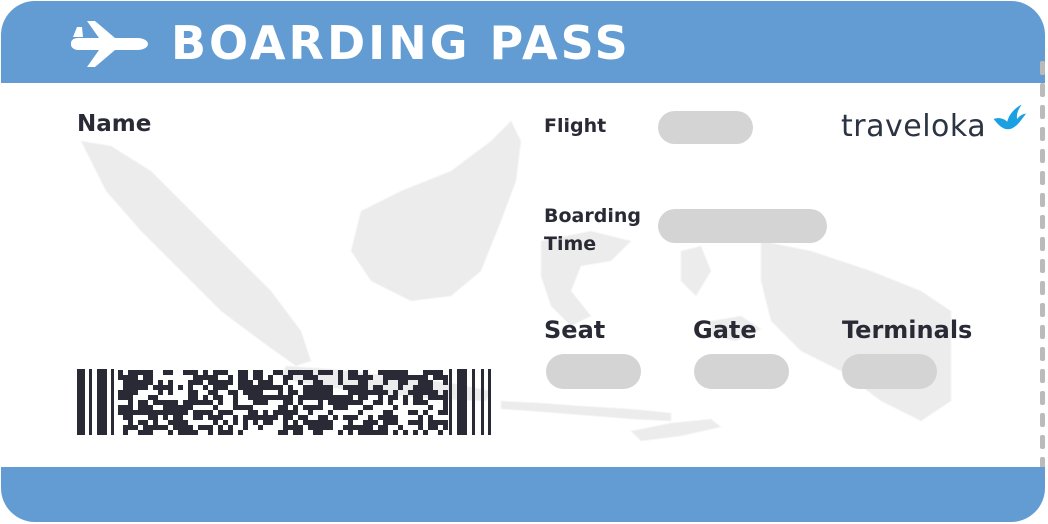  Describe the element at coordinates (1010, 117) in the screenshot. I see `bird-icon` at that location.